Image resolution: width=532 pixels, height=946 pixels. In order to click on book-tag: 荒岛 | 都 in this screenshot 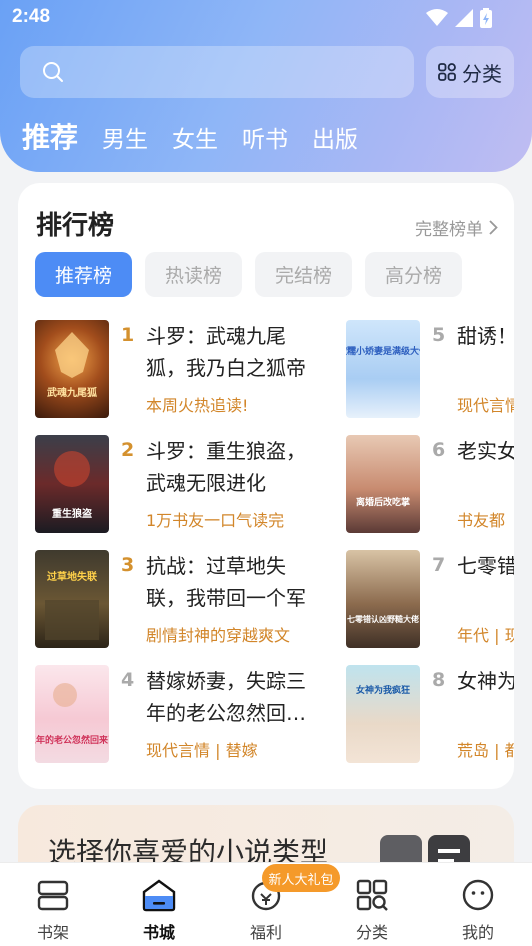, I will do `click(485, 750)`.